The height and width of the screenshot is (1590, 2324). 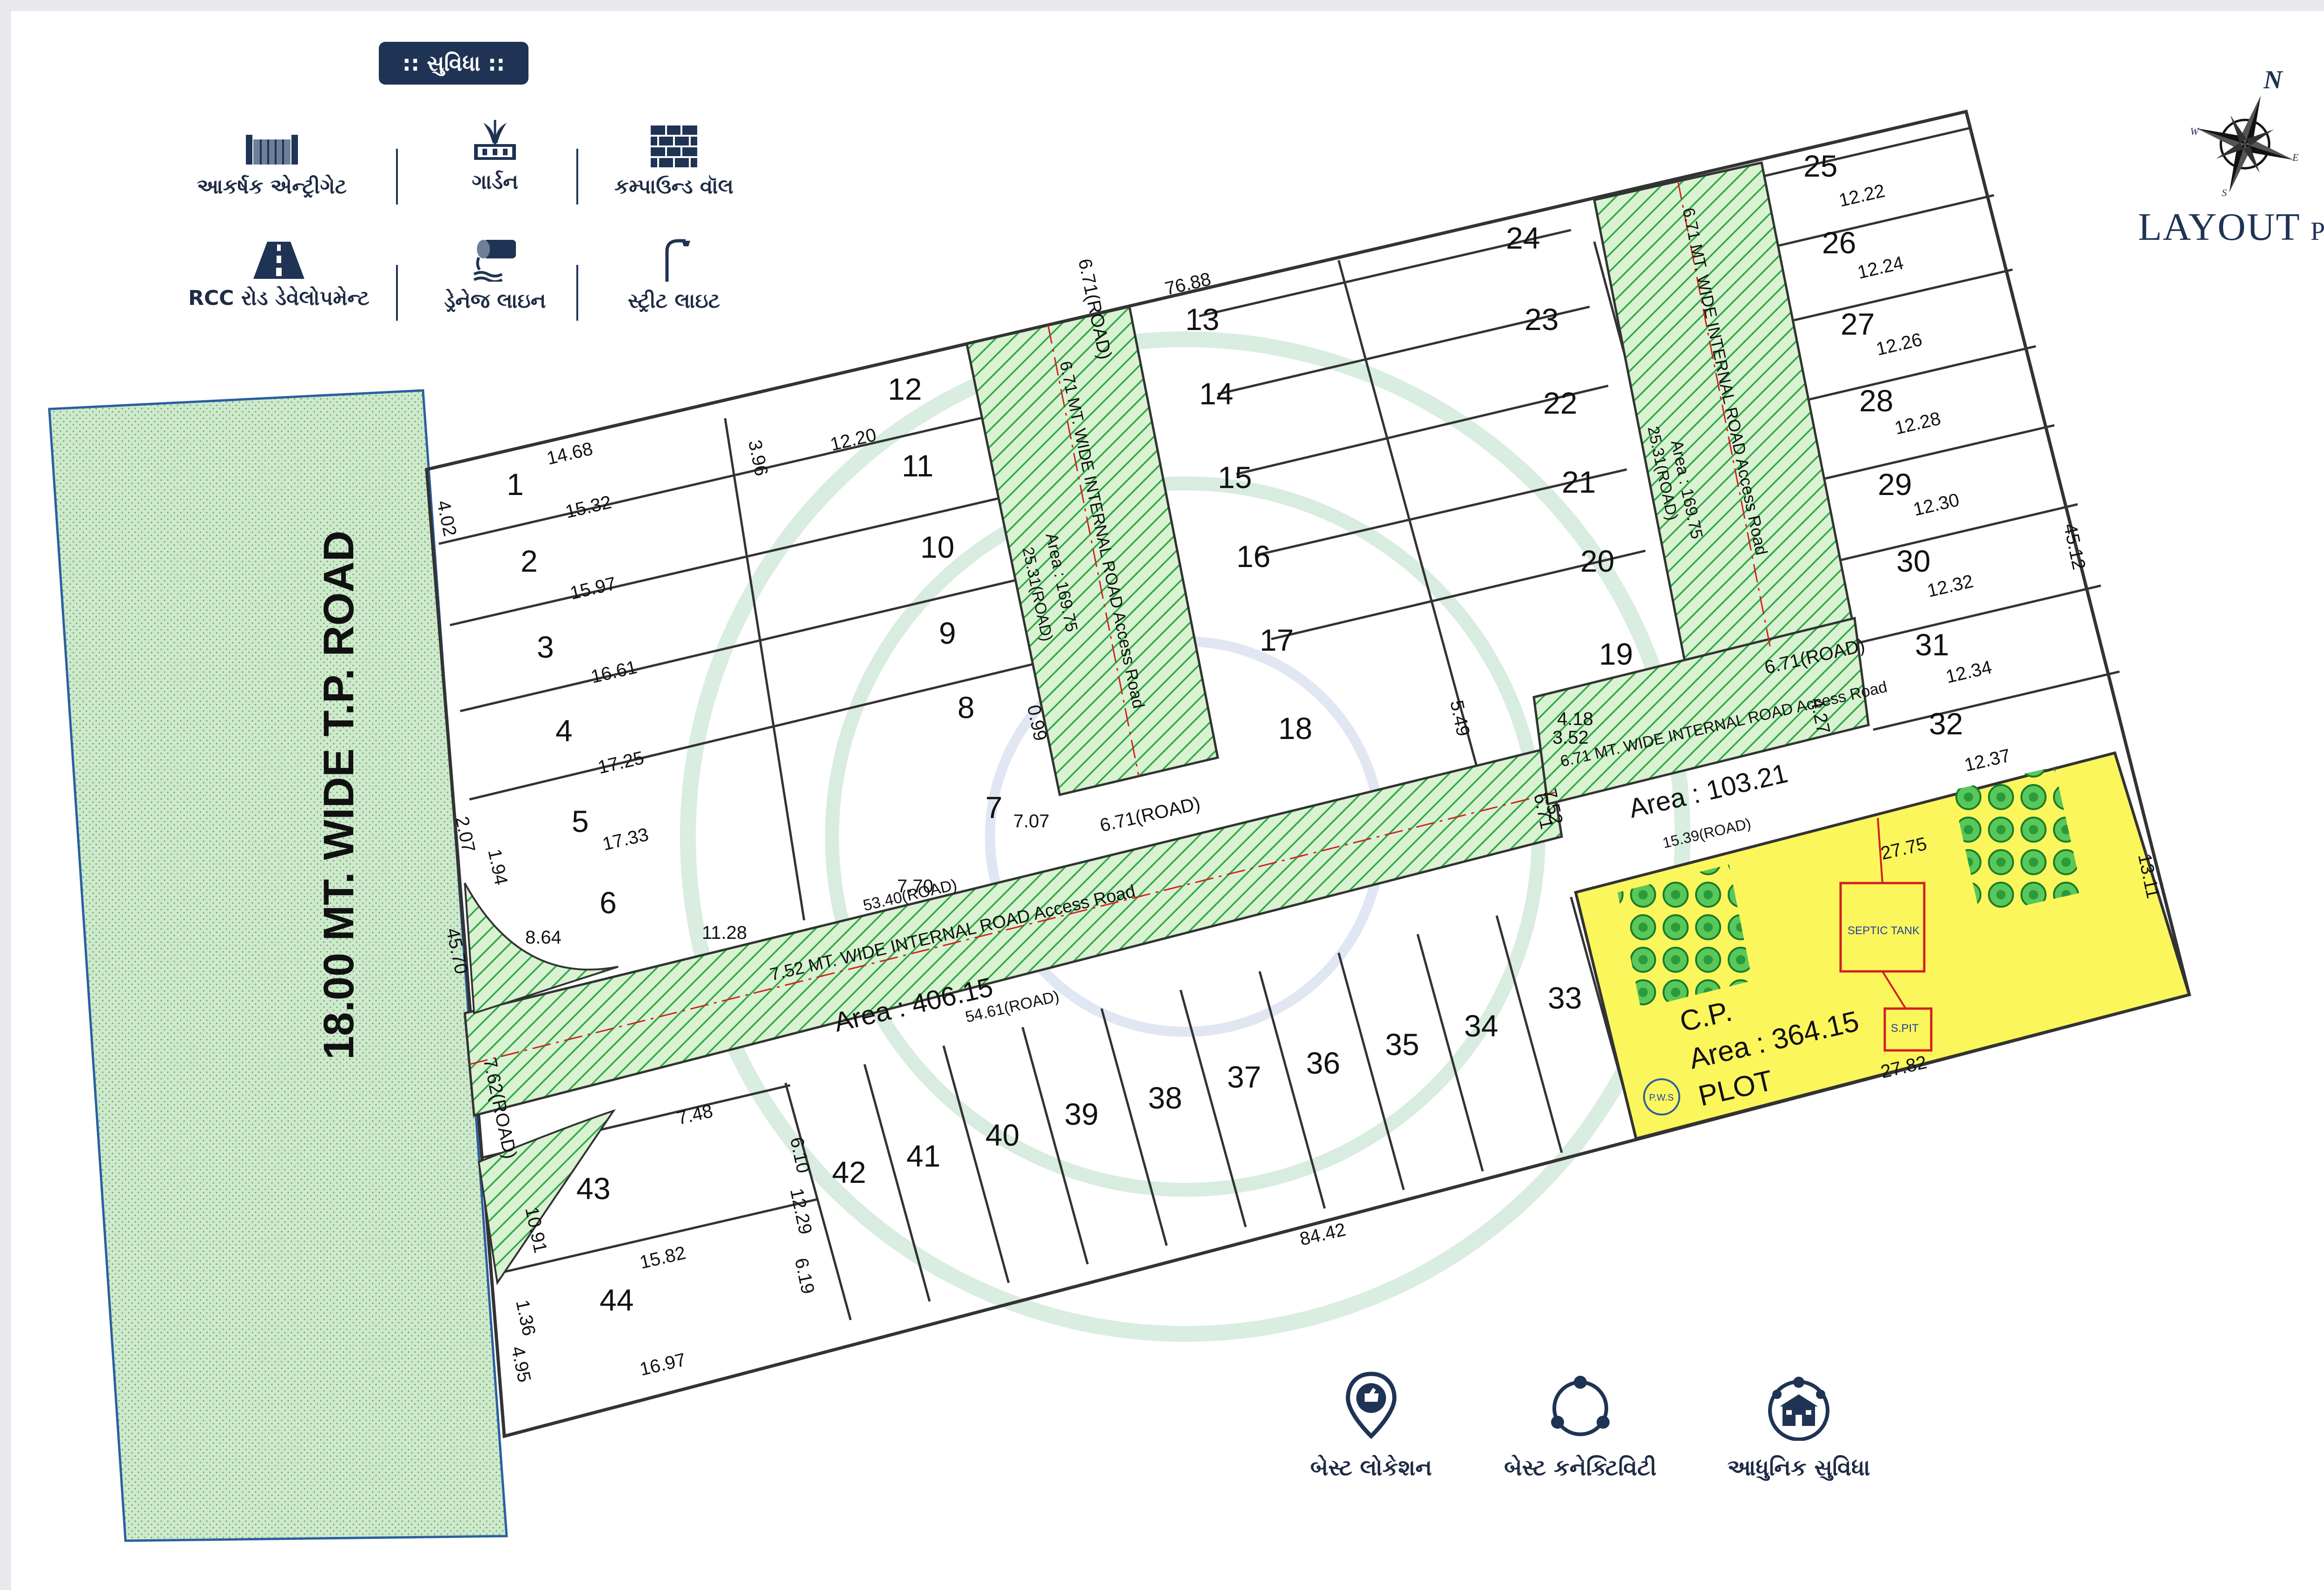 I want to click on dimension-label: 45.12, so click(x=2074, y=547).